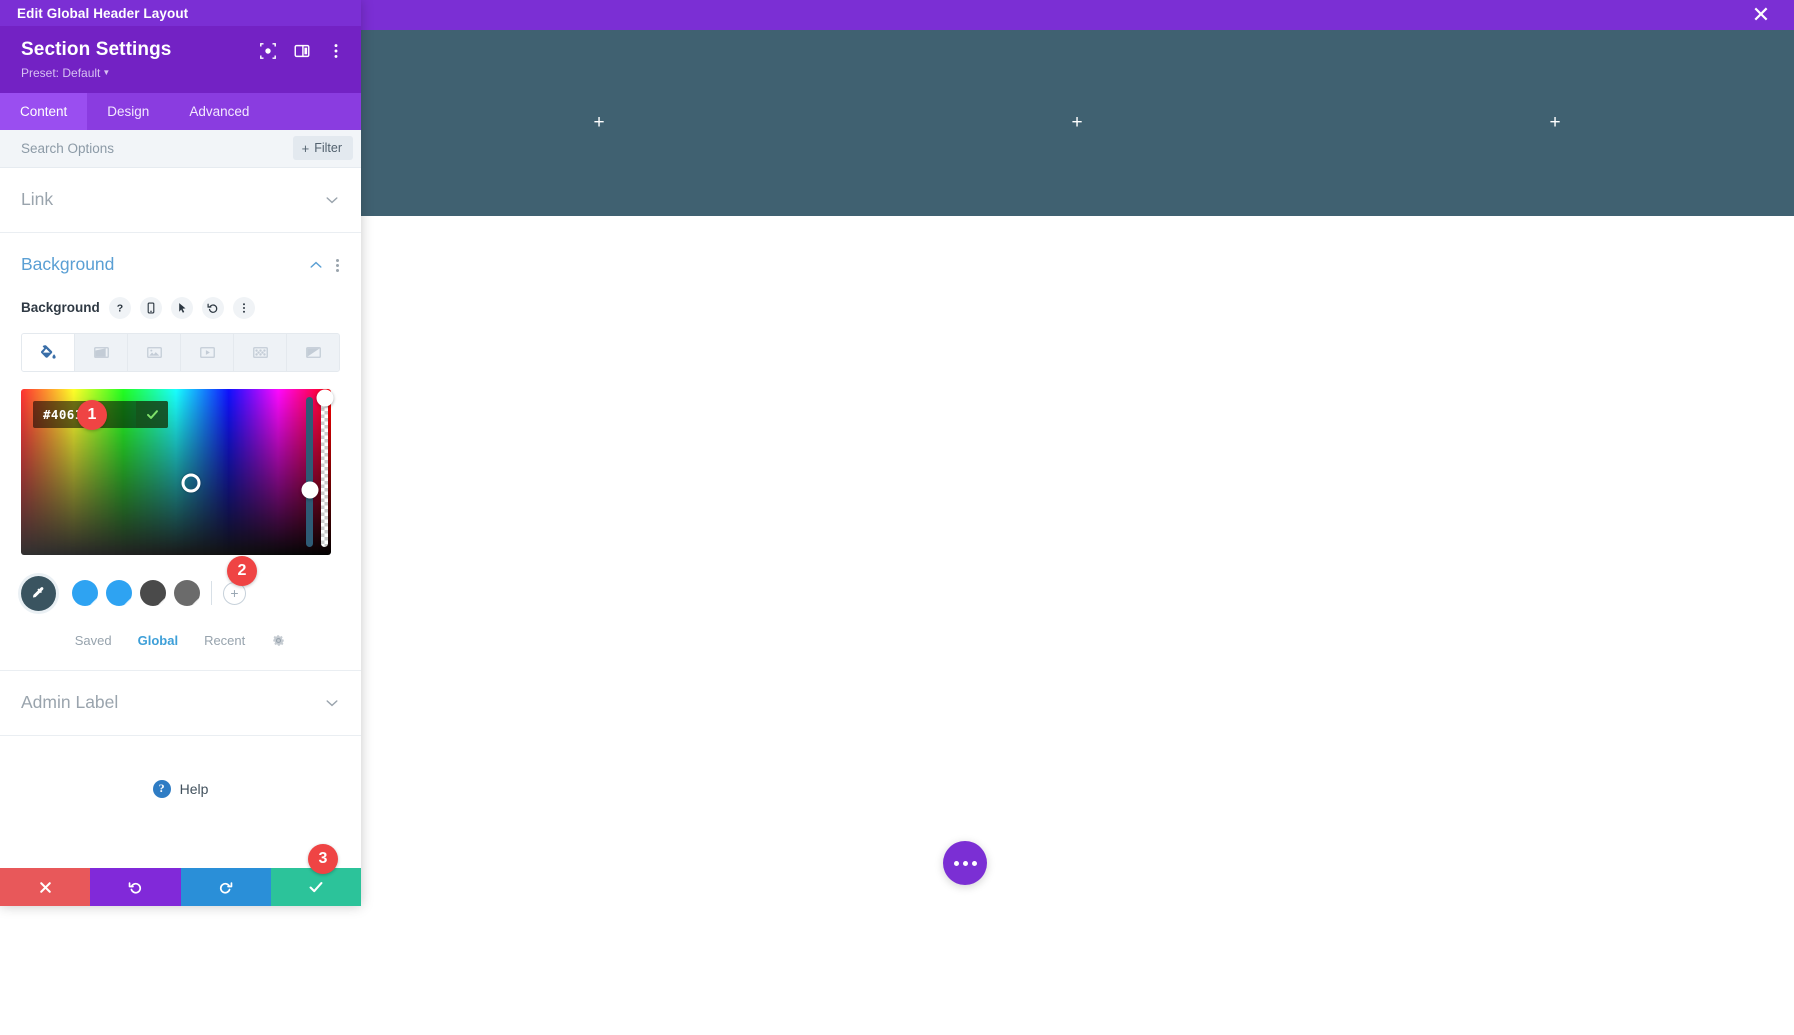  I want to click on panel-header: Section Settings Preset: Default ▼, so click(180, 59).